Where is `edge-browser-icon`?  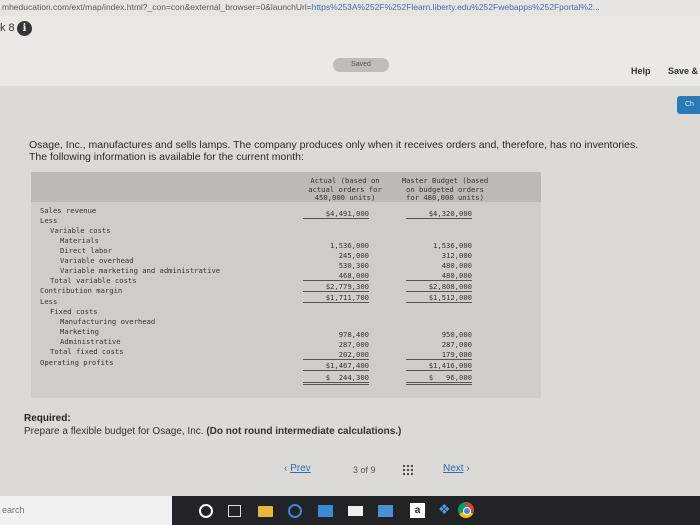 edge-browser-icon is located at coordinates (295, 511).